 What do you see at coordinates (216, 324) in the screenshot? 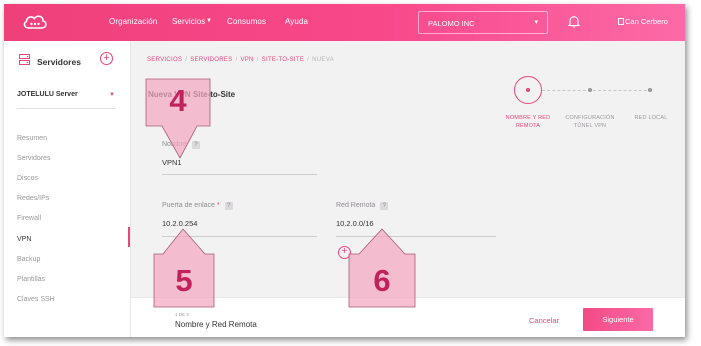
I see `step-name: Nombre y Red Remota` at bounding box center [216, 324].